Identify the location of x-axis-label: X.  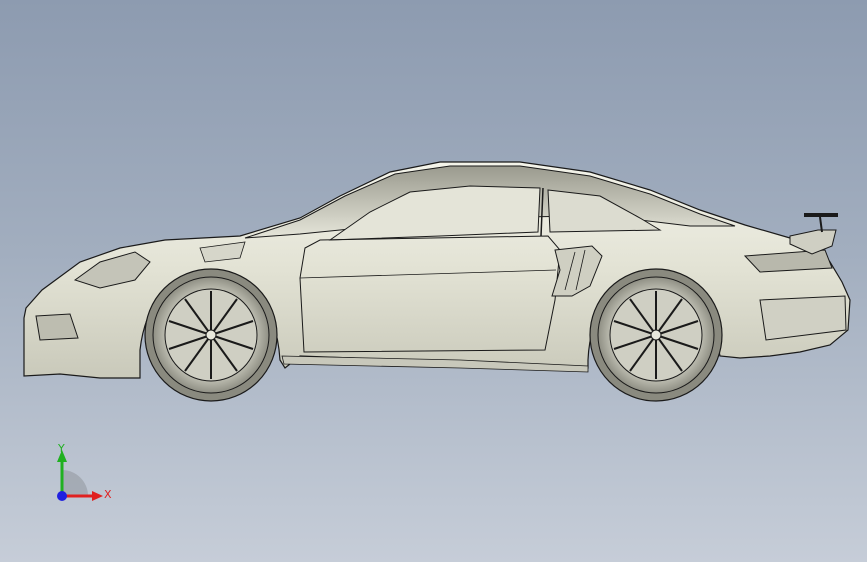
(108, 494).